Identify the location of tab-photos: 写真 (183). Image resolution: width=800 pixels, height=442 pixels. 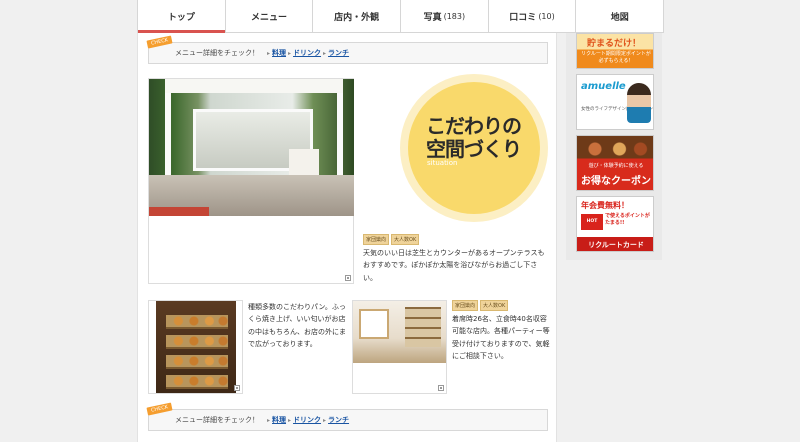
(445, 16).